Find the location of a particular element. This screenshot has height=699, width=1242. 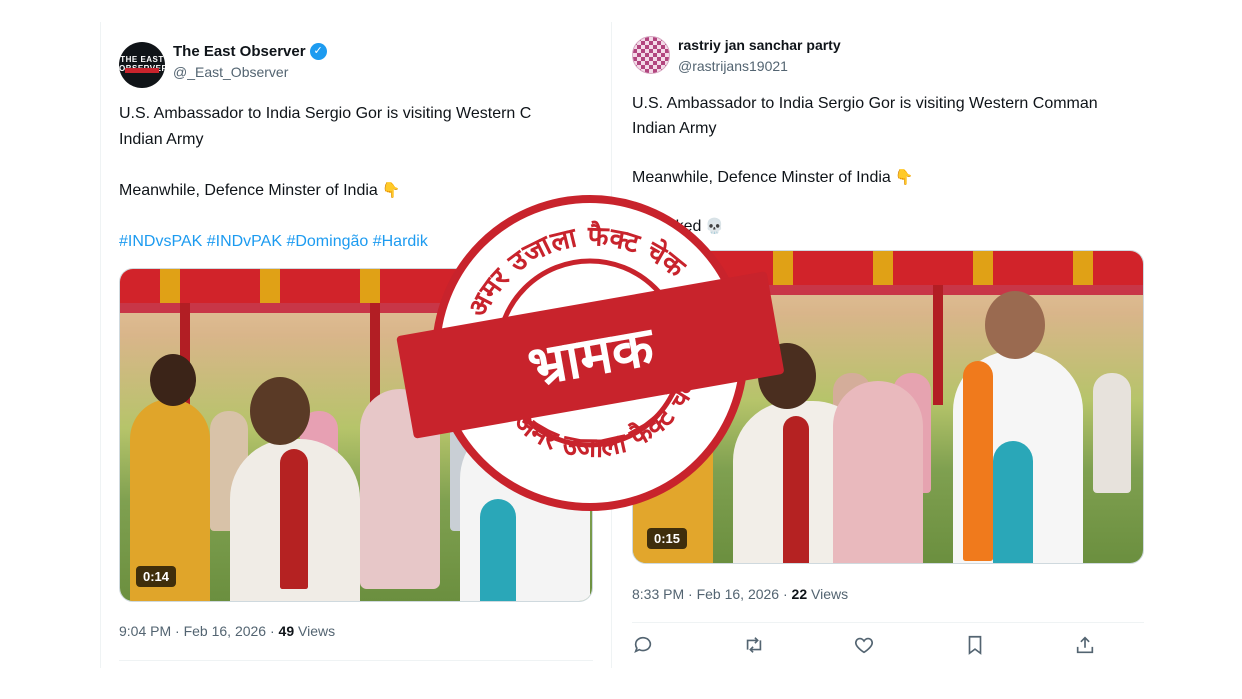

user-handle: @rastrijans19021 is located at coordinates (759, 66).